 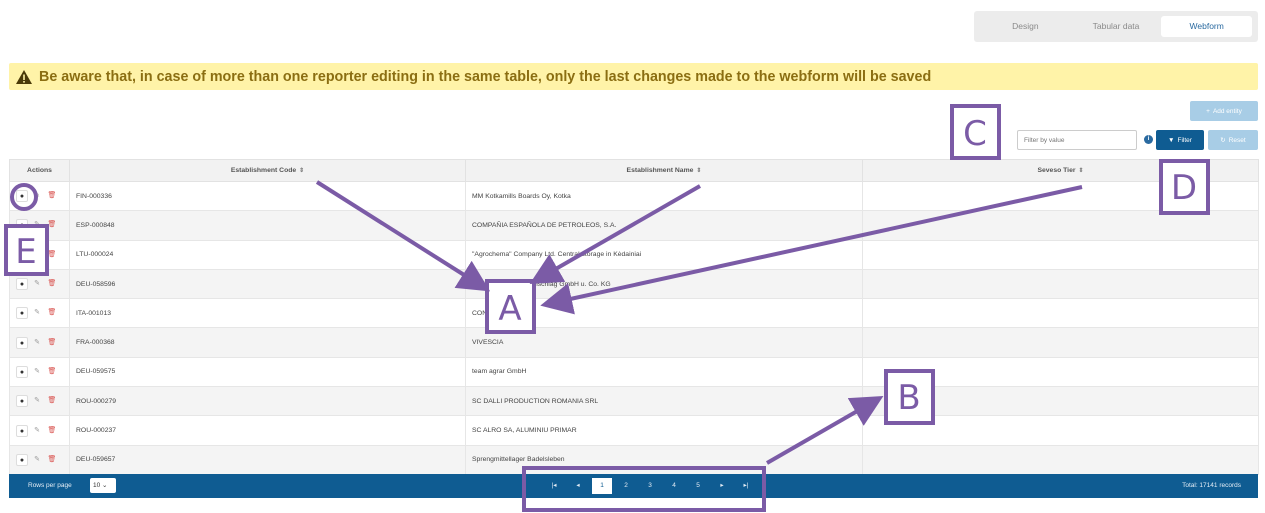 What do you see at coordinates (746, 486) in the screenshot?
I see `last-page-icon: ▸|` at bounding box center [746, 486].